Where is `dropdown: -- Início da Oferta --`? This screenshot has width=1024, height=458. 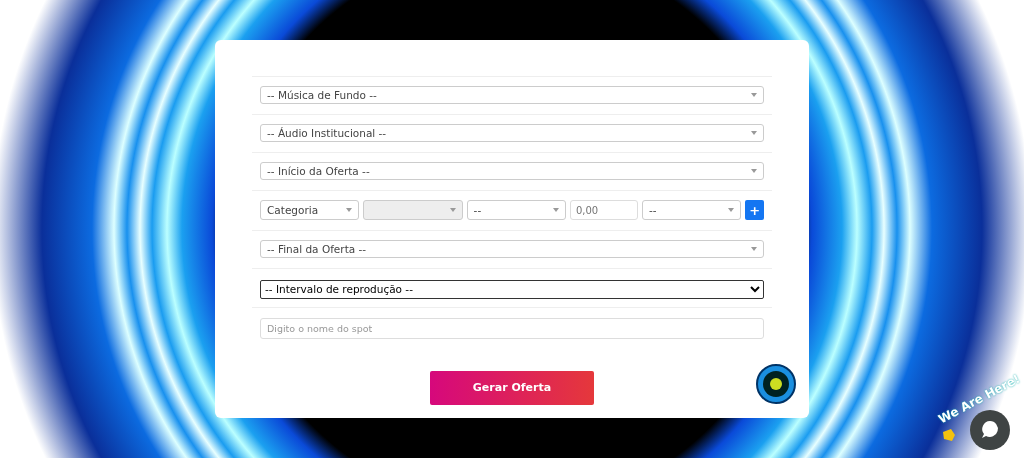 dropdown: -- Início da Oferta -- is located at coordinates (512, 171).